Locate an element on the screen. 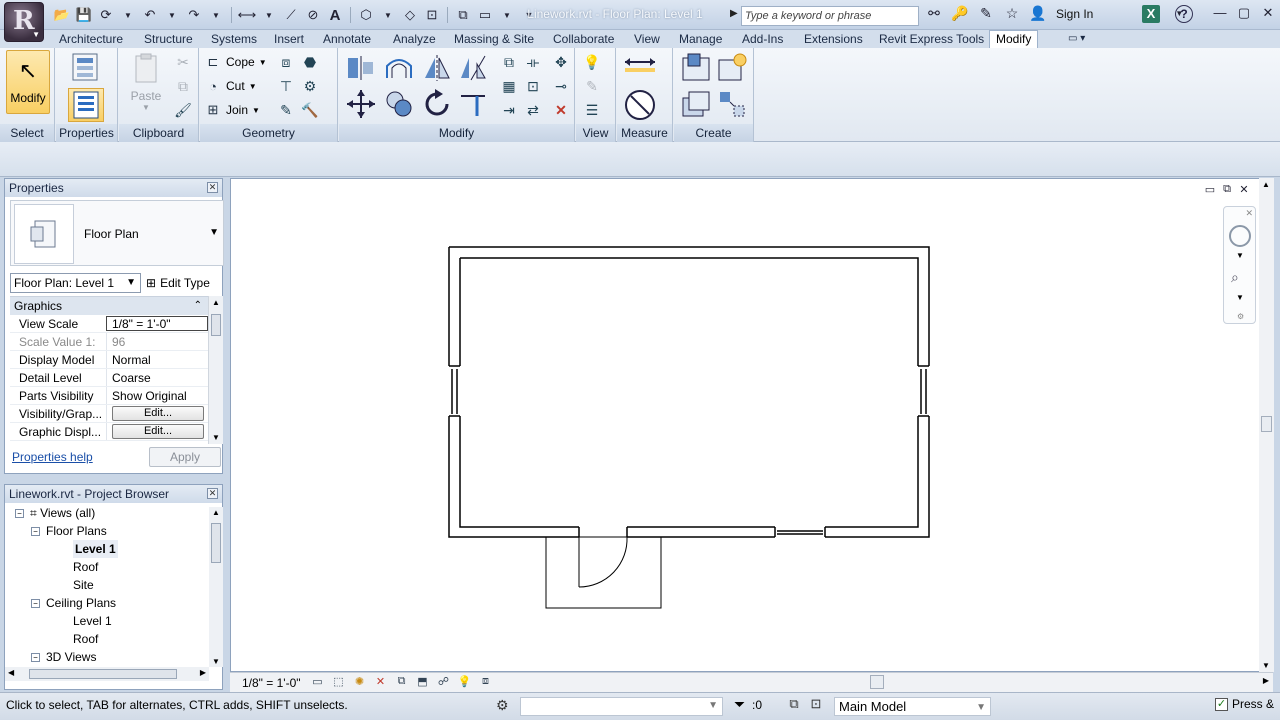 The image size is (1280, 720). favorites-star-icon: ☆ is located at coordinates (1012, 13).